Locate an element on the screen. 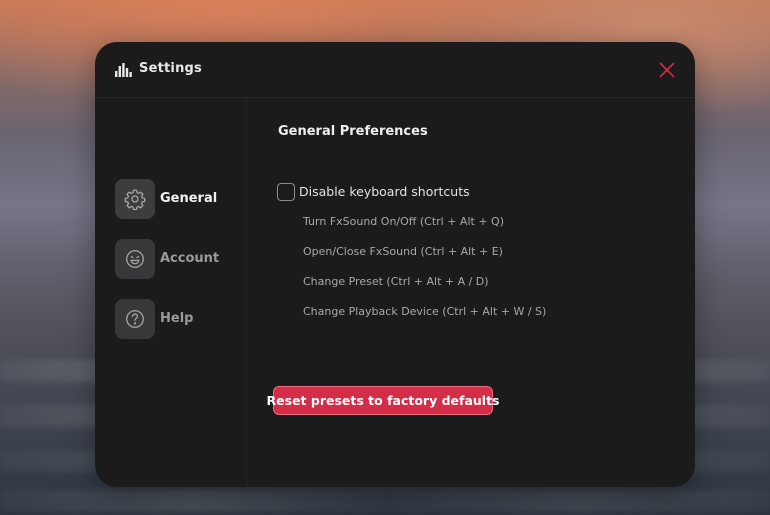 This screenshot has height=515, width=770. sidebar-item-label: Account is located at coordinates (190, 258).